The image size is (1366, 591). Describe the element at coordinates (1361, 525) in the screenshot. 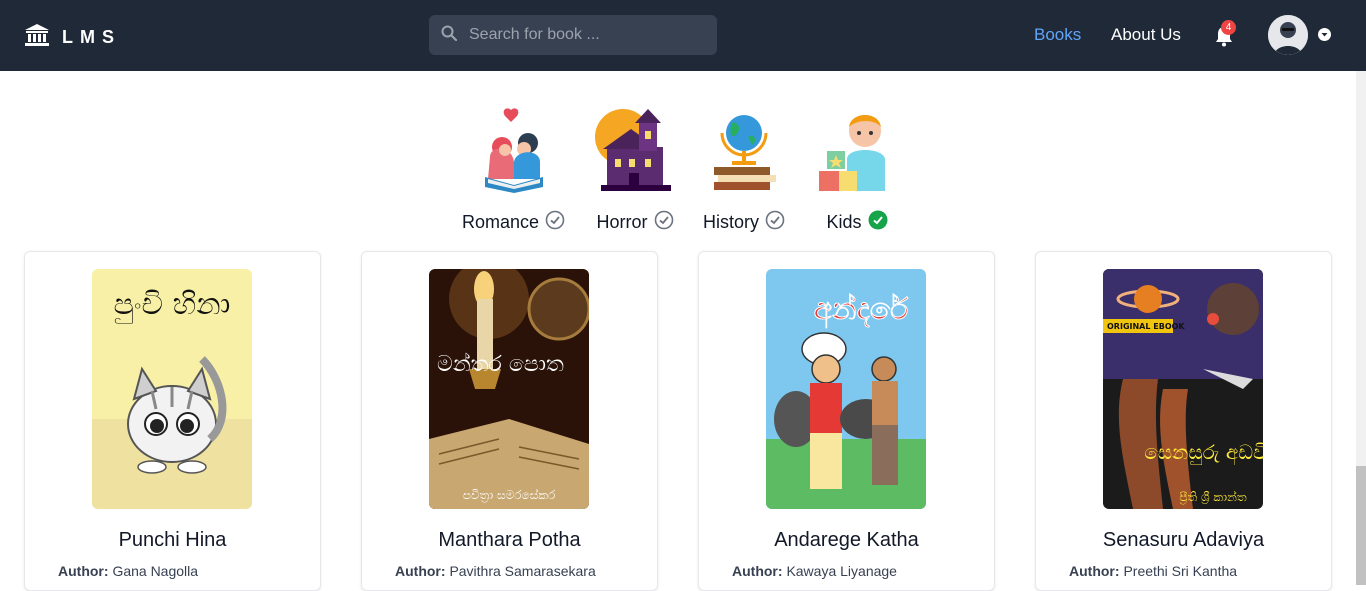

I see `scrollbar-thumb` at that location.